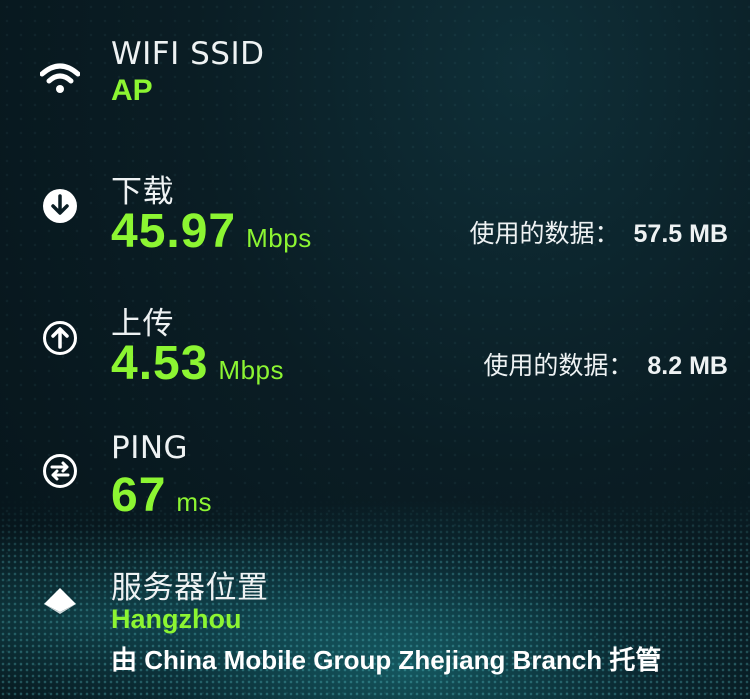  I want to click on upload-data-used-value: 8.2 MB, so click(687, 366).